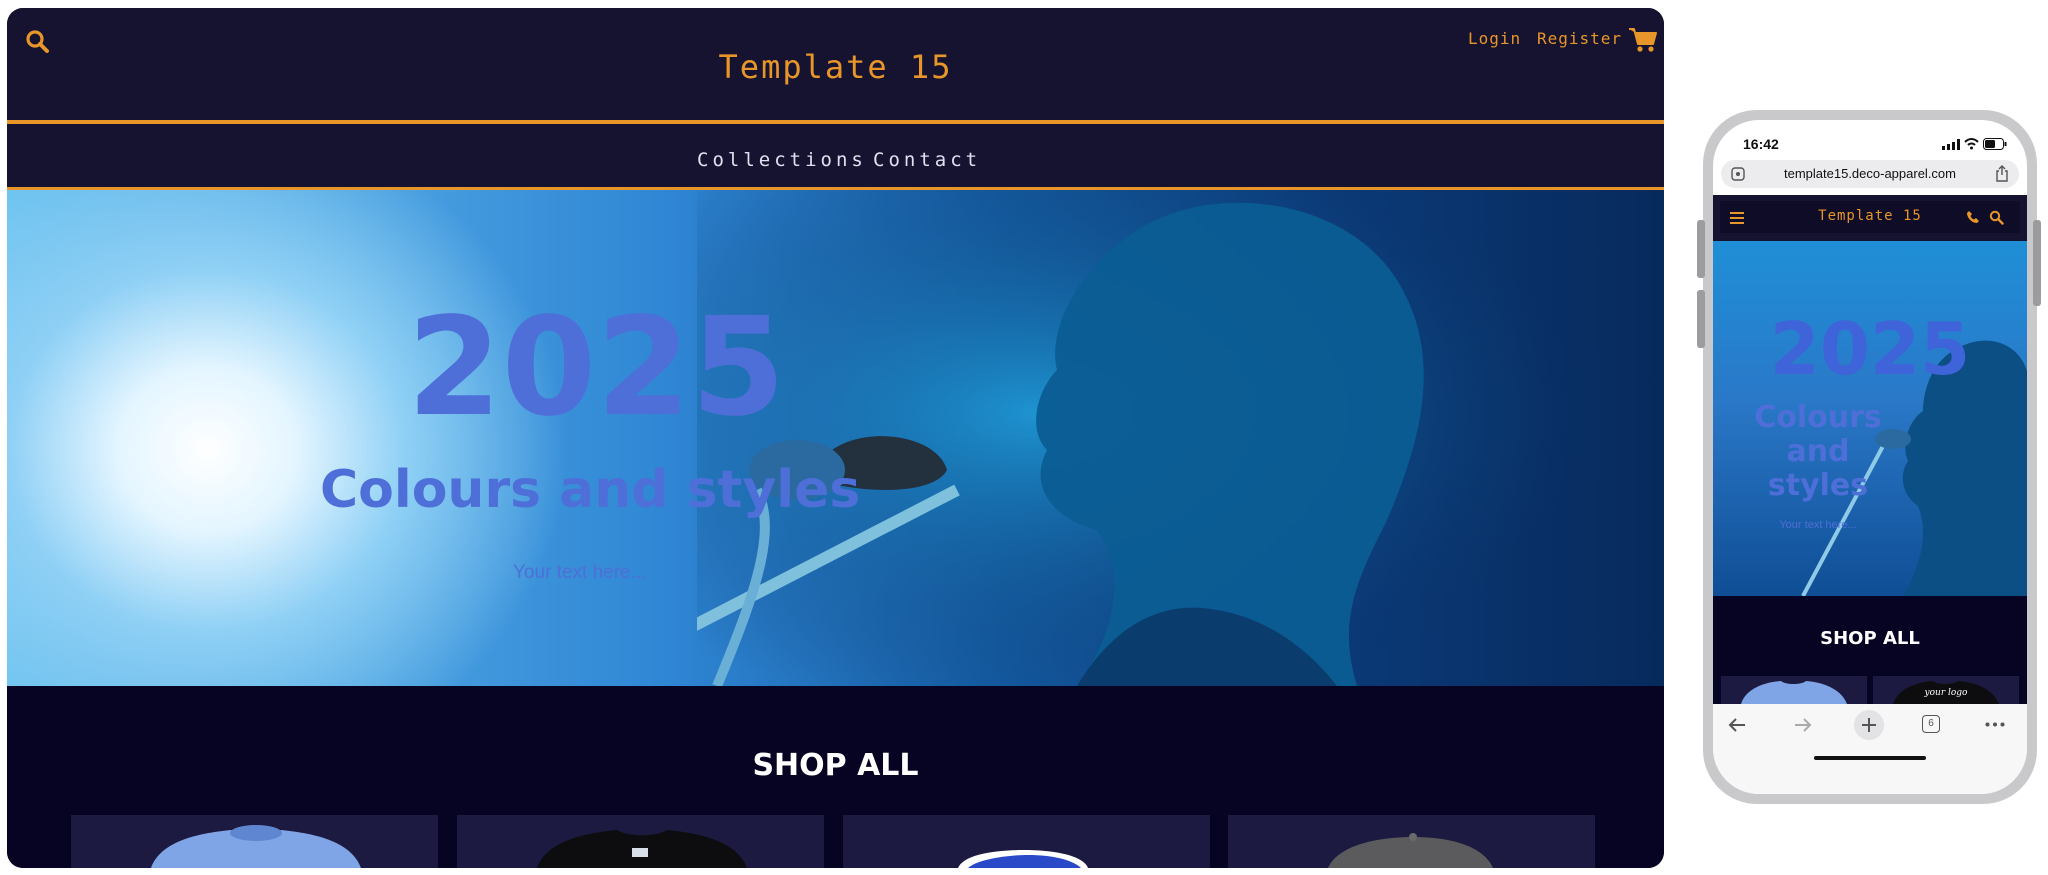 This screenshot has width=2048, height=875. Describe the element at coordinates (1803, 725) in the screenshot. I see `forward-icon` at that location.